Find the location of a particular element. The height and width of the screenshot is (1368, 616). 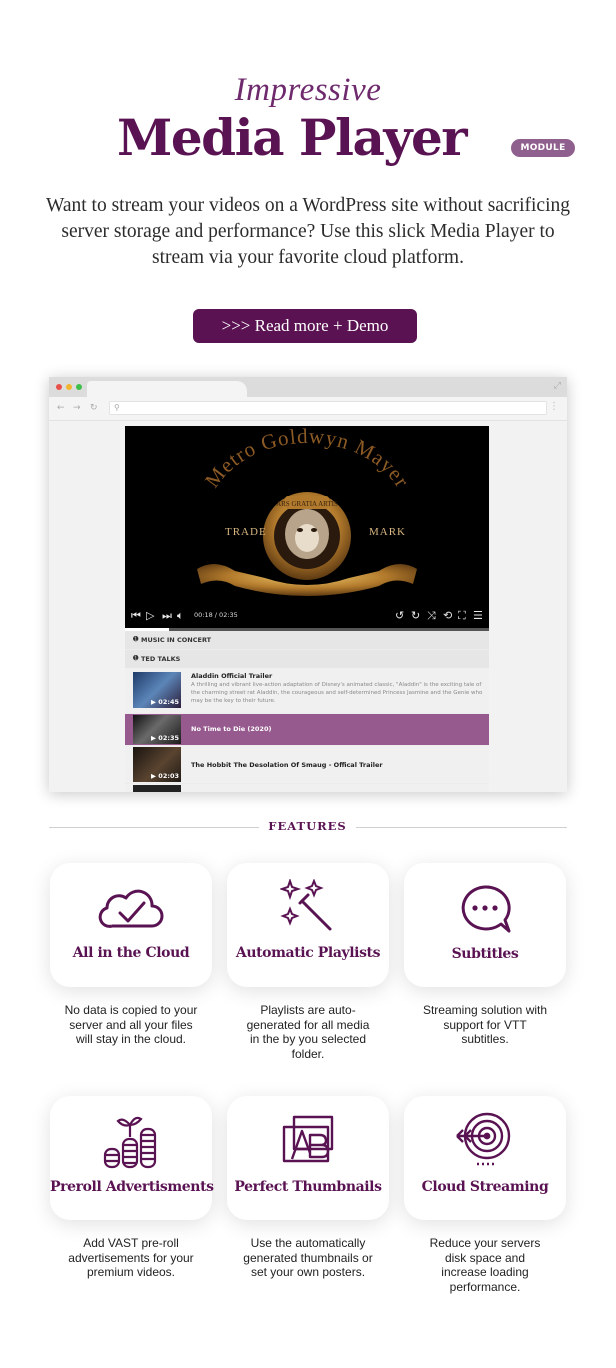

feature-card: Cloud Streaming is located at coordinates (485, 1158).